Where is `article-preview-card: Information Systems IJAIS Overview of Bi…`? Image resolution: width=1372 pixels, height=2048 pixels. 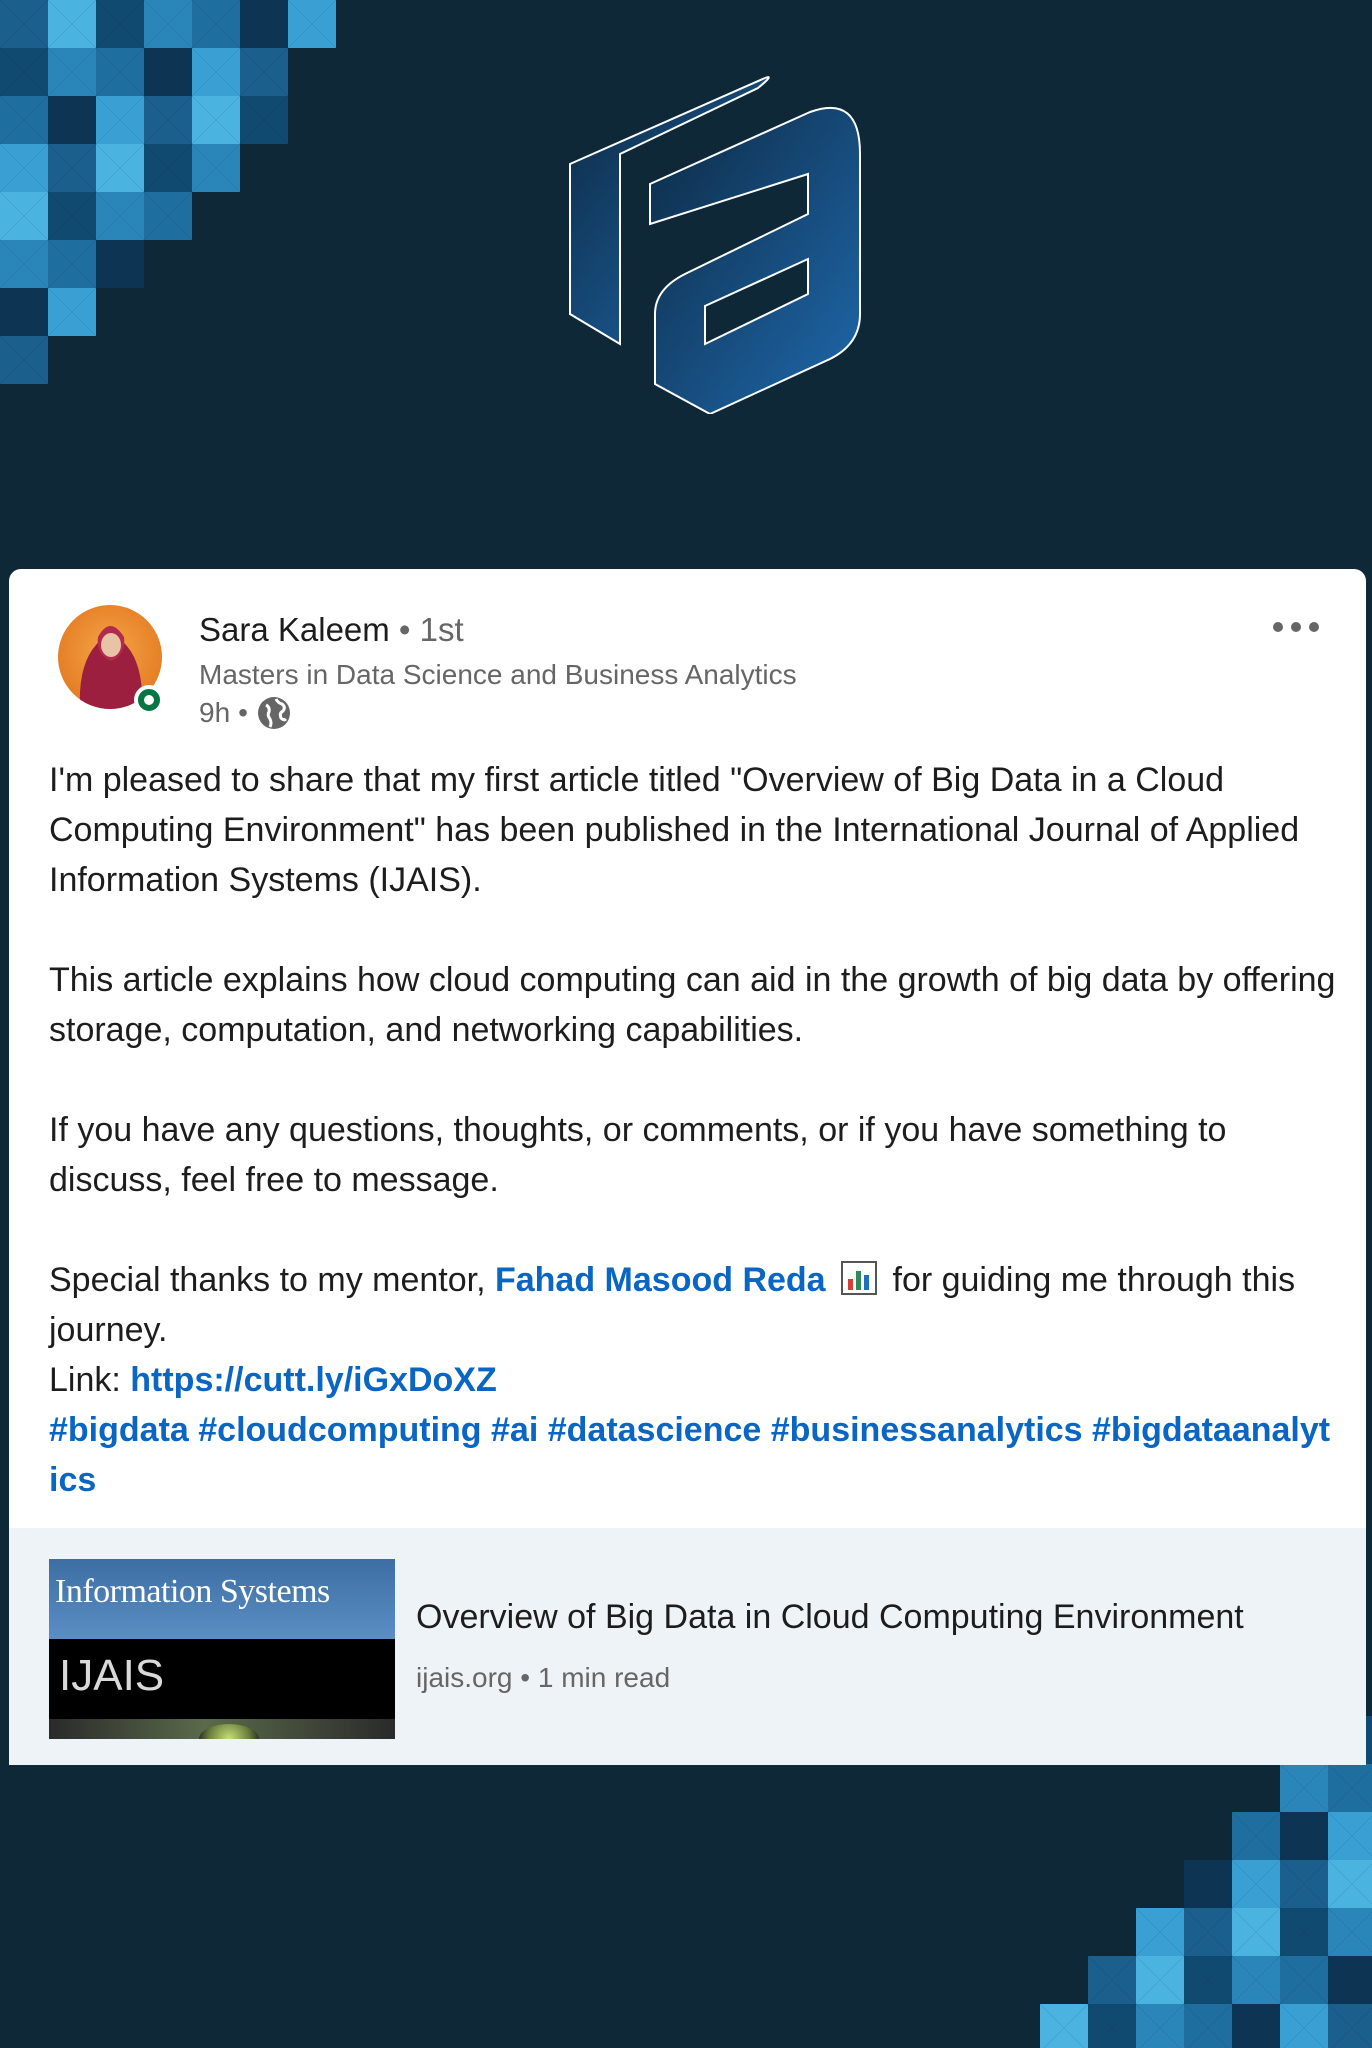 article-preview-card: Information Systems IJAIS Overview of Bi… is located at coordinates (687, 1646).